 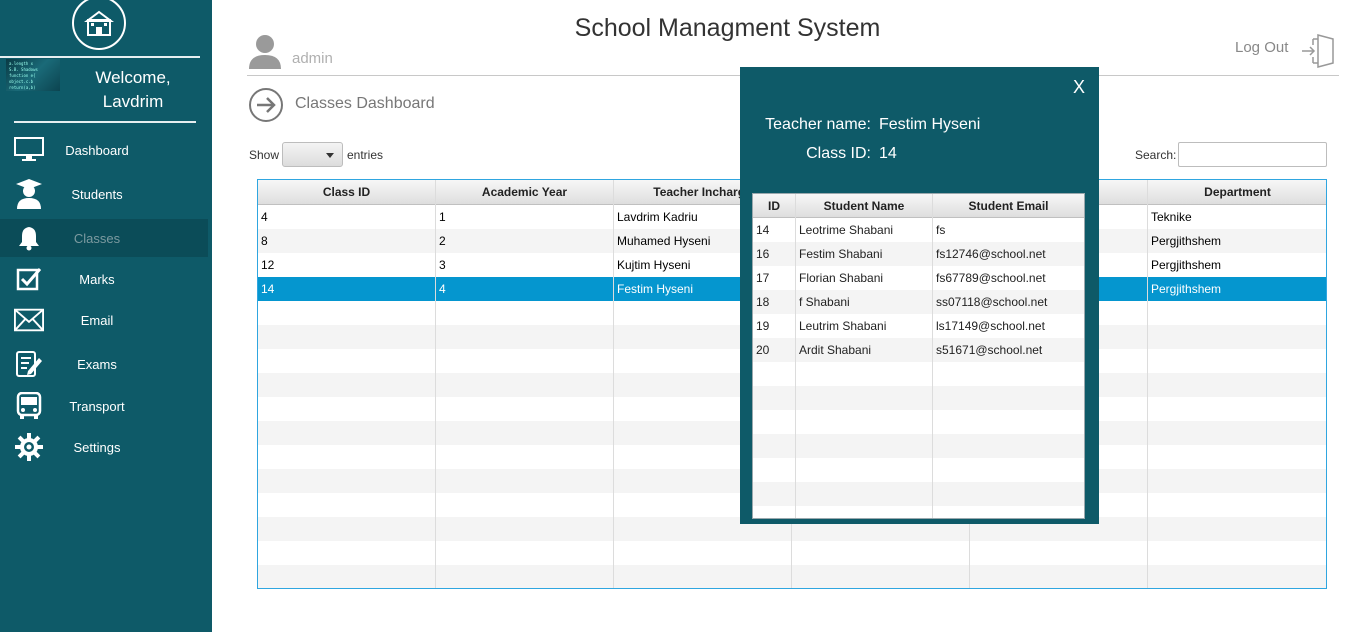 I want to click on checkbox-icon, so click(x=29, y=279).